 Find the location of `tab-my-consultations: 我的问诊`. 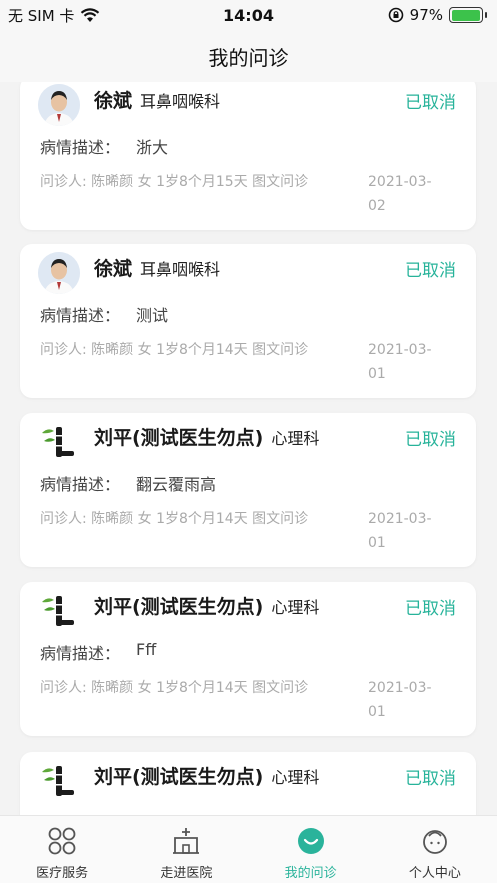

tab-my-consultations: 我的问诊 is located at coordinates (311, 849).